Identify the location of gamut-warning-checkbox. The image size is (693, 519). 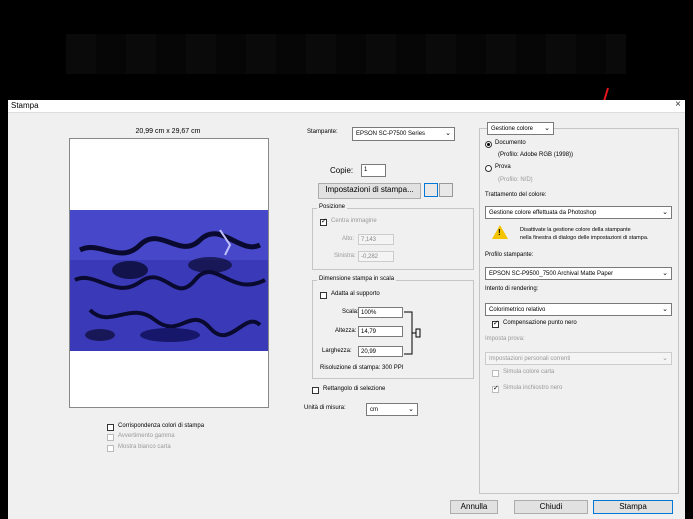
(110, 437).